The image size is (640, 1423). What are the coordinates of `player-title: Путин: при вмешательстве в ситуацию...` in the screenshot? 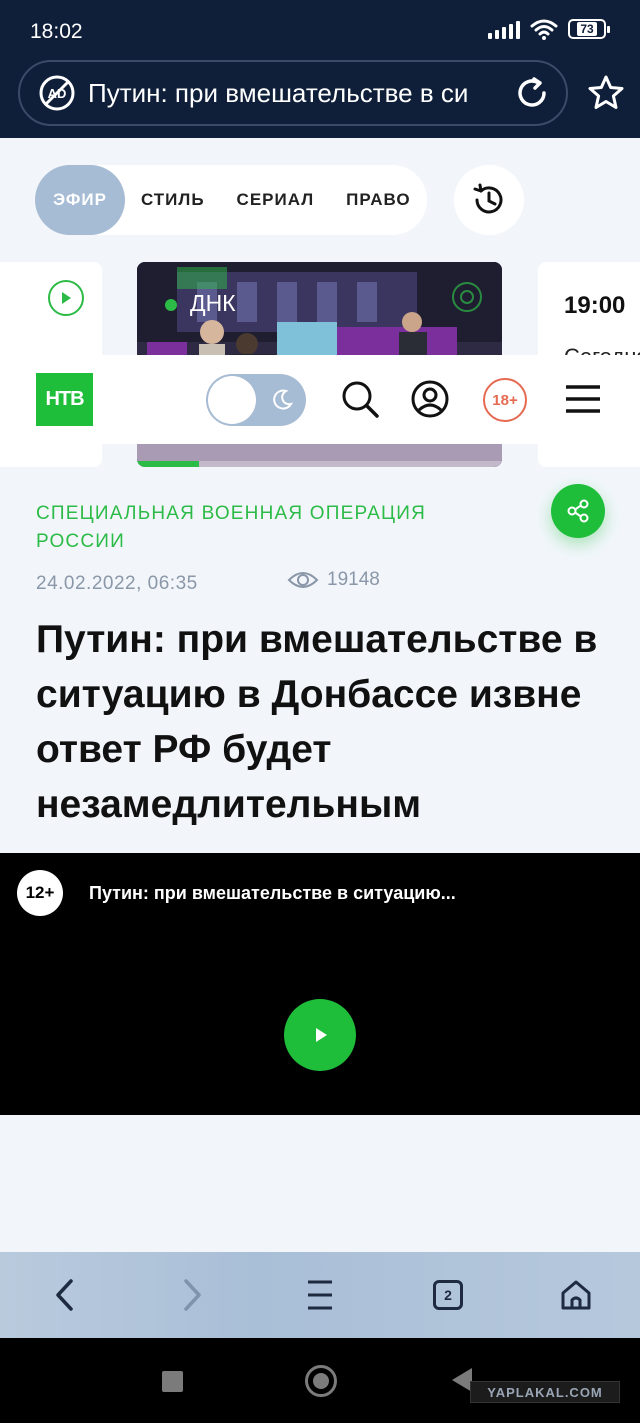 It's located at (272, 893).